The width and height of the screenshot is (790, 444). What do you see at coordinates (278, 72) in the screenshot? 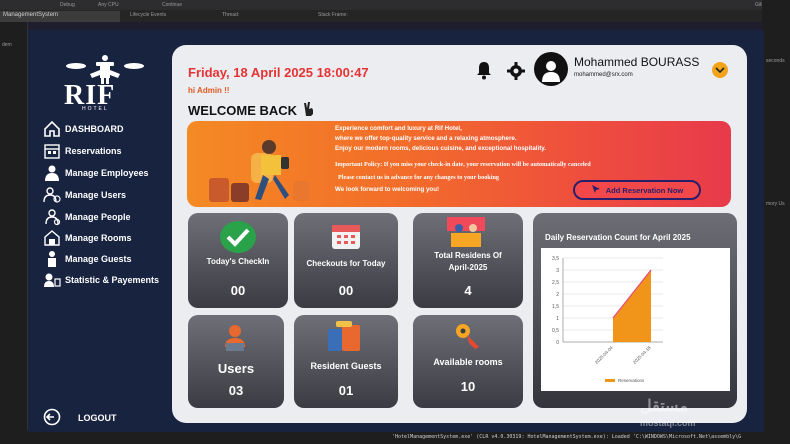
I see `current-datetime: Friday, 18 April 2025 18:00:47` at bounding box center [278, 72].